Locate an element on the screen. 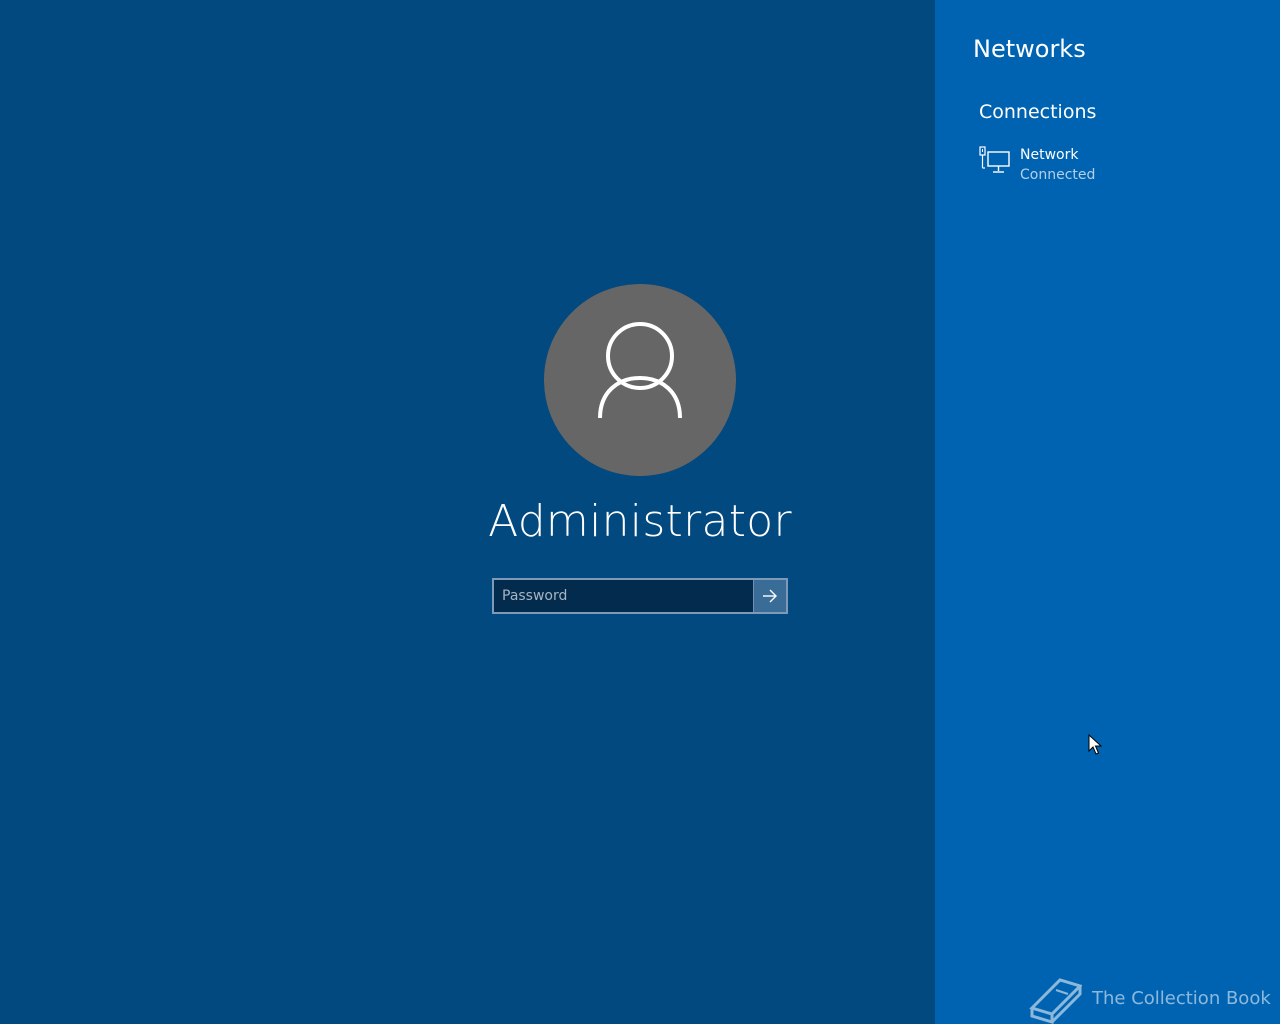  wired-network-icon is located at coordinates (994, 159).